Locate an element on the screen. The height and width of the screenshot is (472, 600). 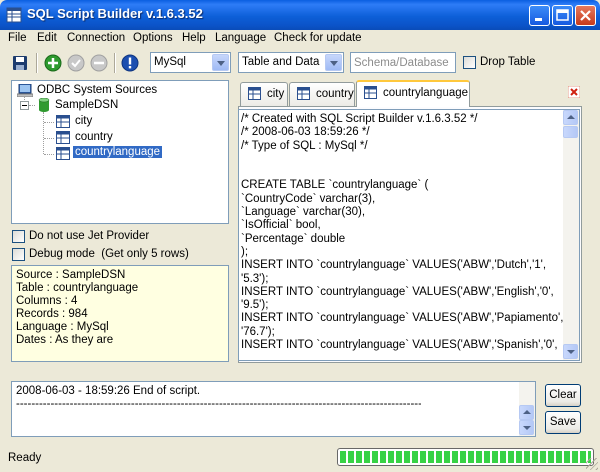
maximize-icon is located at coordinates (562, 15).